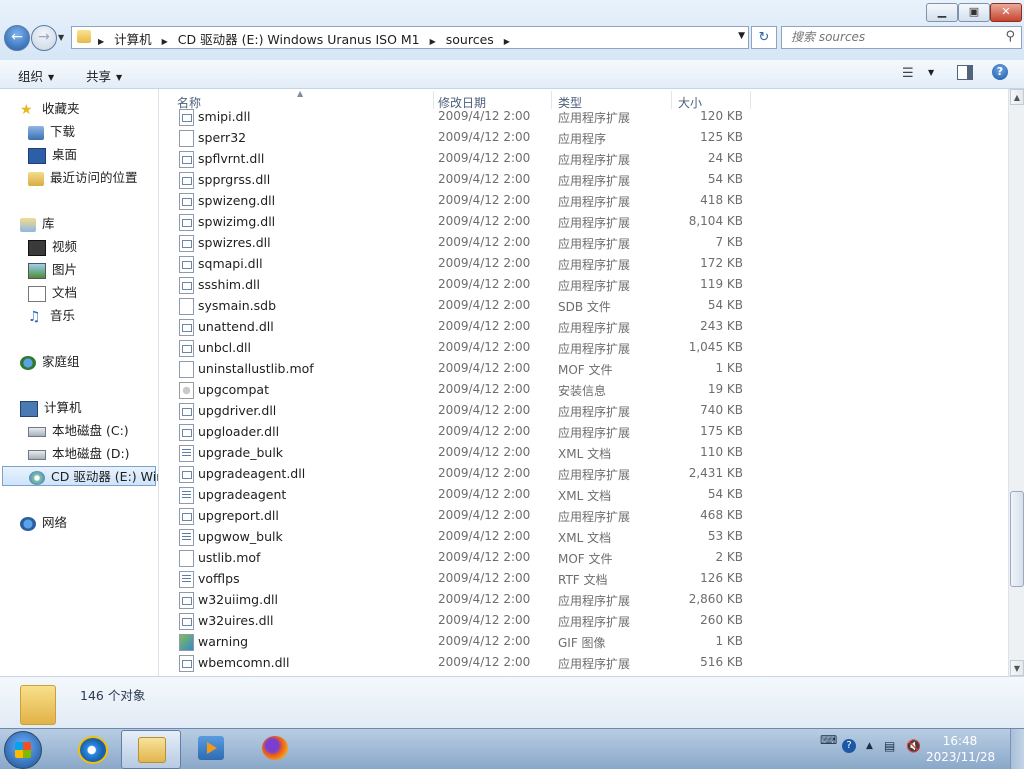 This screenshot has width=1024, height=769. I want to click on file-row: wbemcomn.dll 2009/4/12 2:00 应用程序扩展 516 KB, so click(584, 662).